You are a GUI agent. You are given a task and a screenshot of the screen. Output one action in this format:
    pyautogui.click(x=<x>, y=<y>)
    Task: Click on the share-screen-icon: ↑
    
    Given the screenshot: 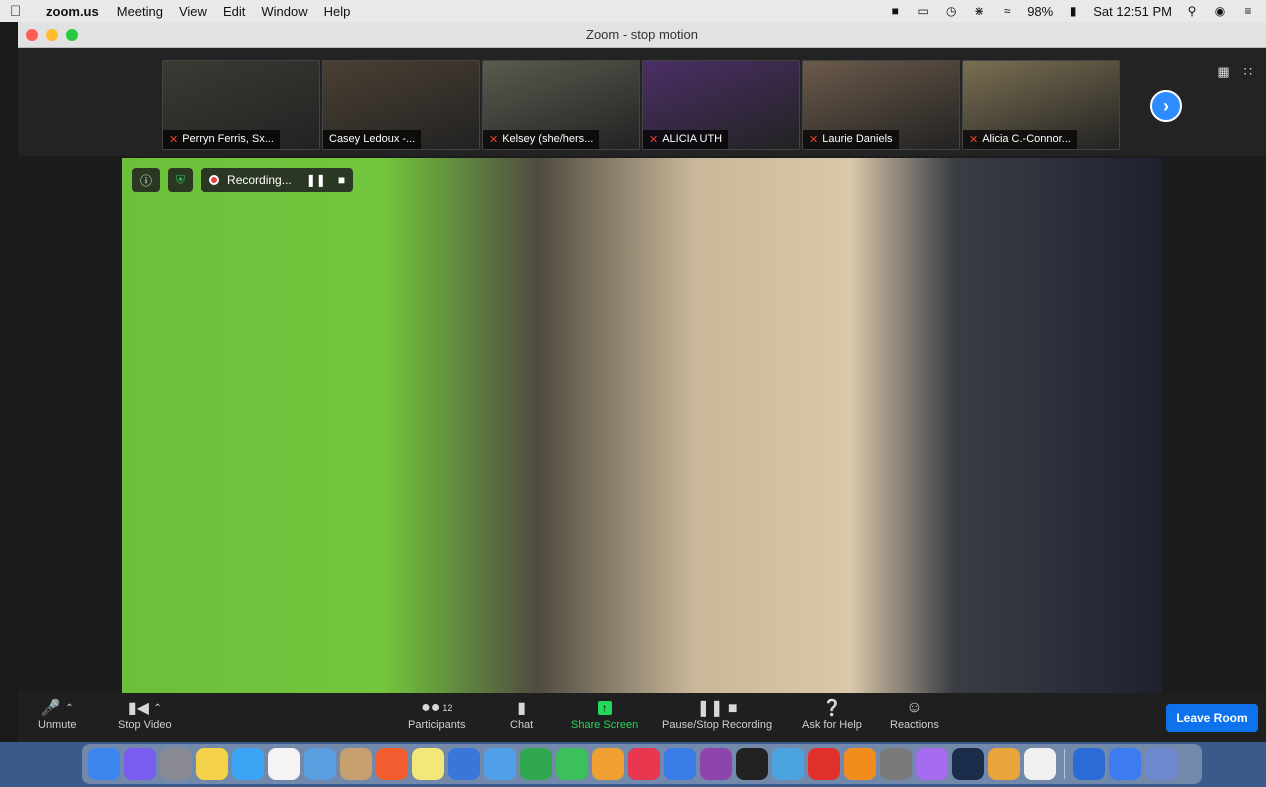 What is the action you would take?
    pyautogui.click(x=604, y=708)
    